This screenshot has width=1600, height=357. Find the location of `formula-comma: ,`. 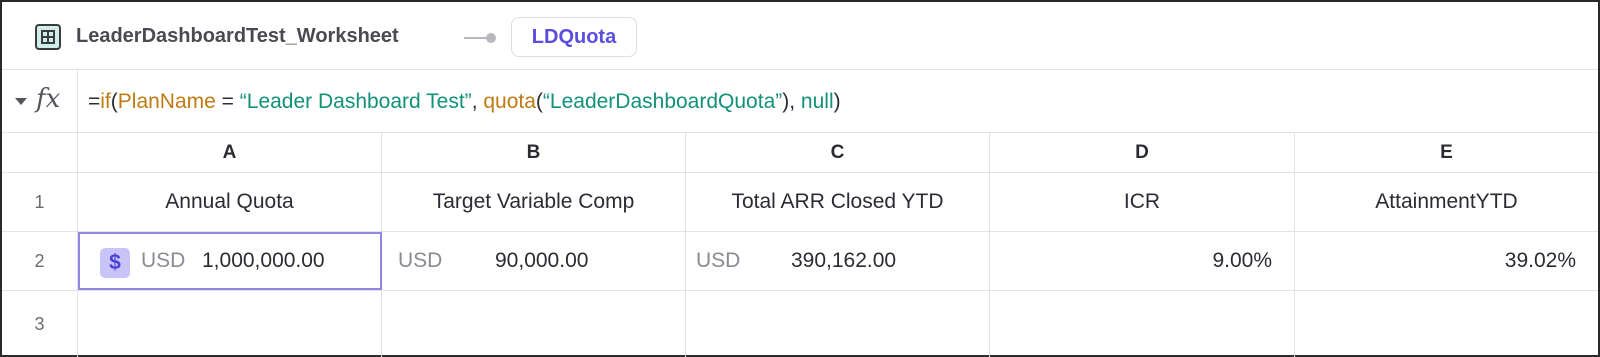

formula-comma: , is located at coordinates (477, 101).